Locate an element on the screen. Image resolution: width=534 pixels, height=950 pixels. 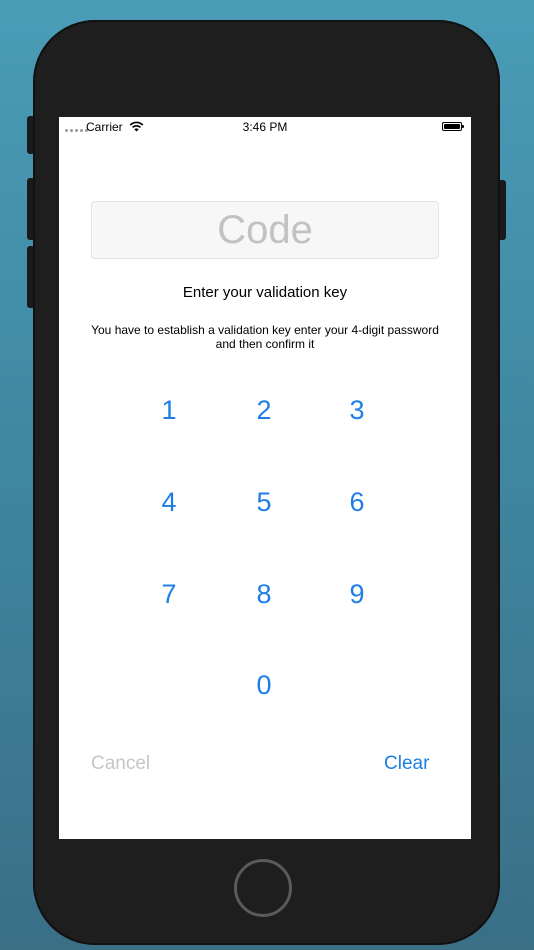
status-time: 3:46 PM is located at coordinates (265, 127).